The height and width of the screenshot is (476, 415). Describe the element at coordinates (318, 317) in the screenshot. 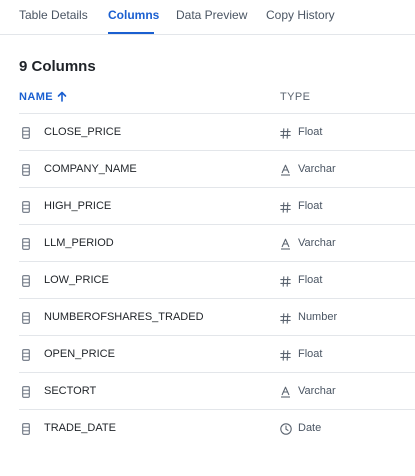

I see `column-type: Number` at that location.